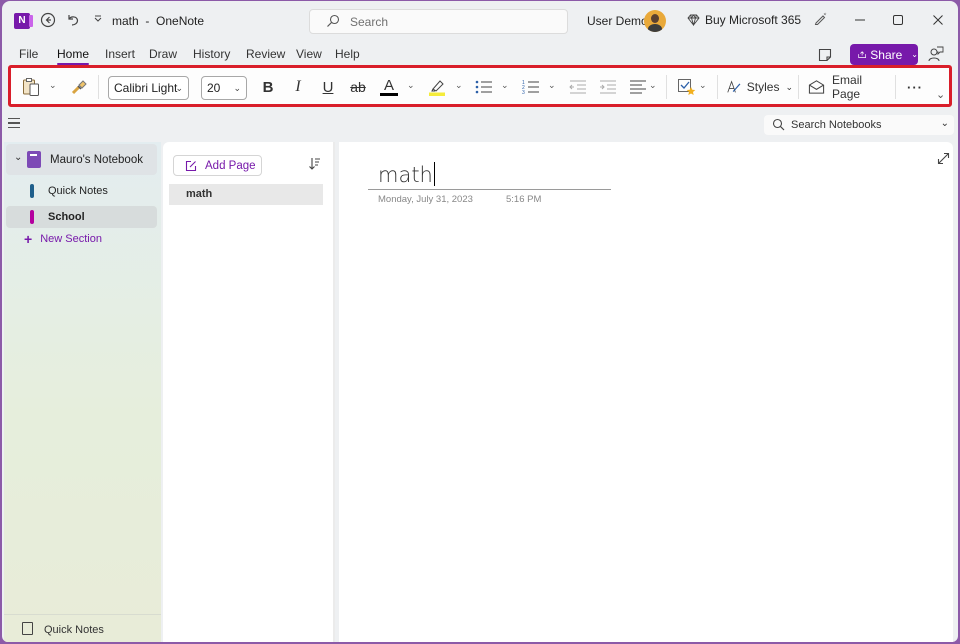 The height and width of the screenshot is (644, 960). What do you see at coordinates (862, 54) in the screenshot?
I see `share-icon` at bounding box center [862, 54].